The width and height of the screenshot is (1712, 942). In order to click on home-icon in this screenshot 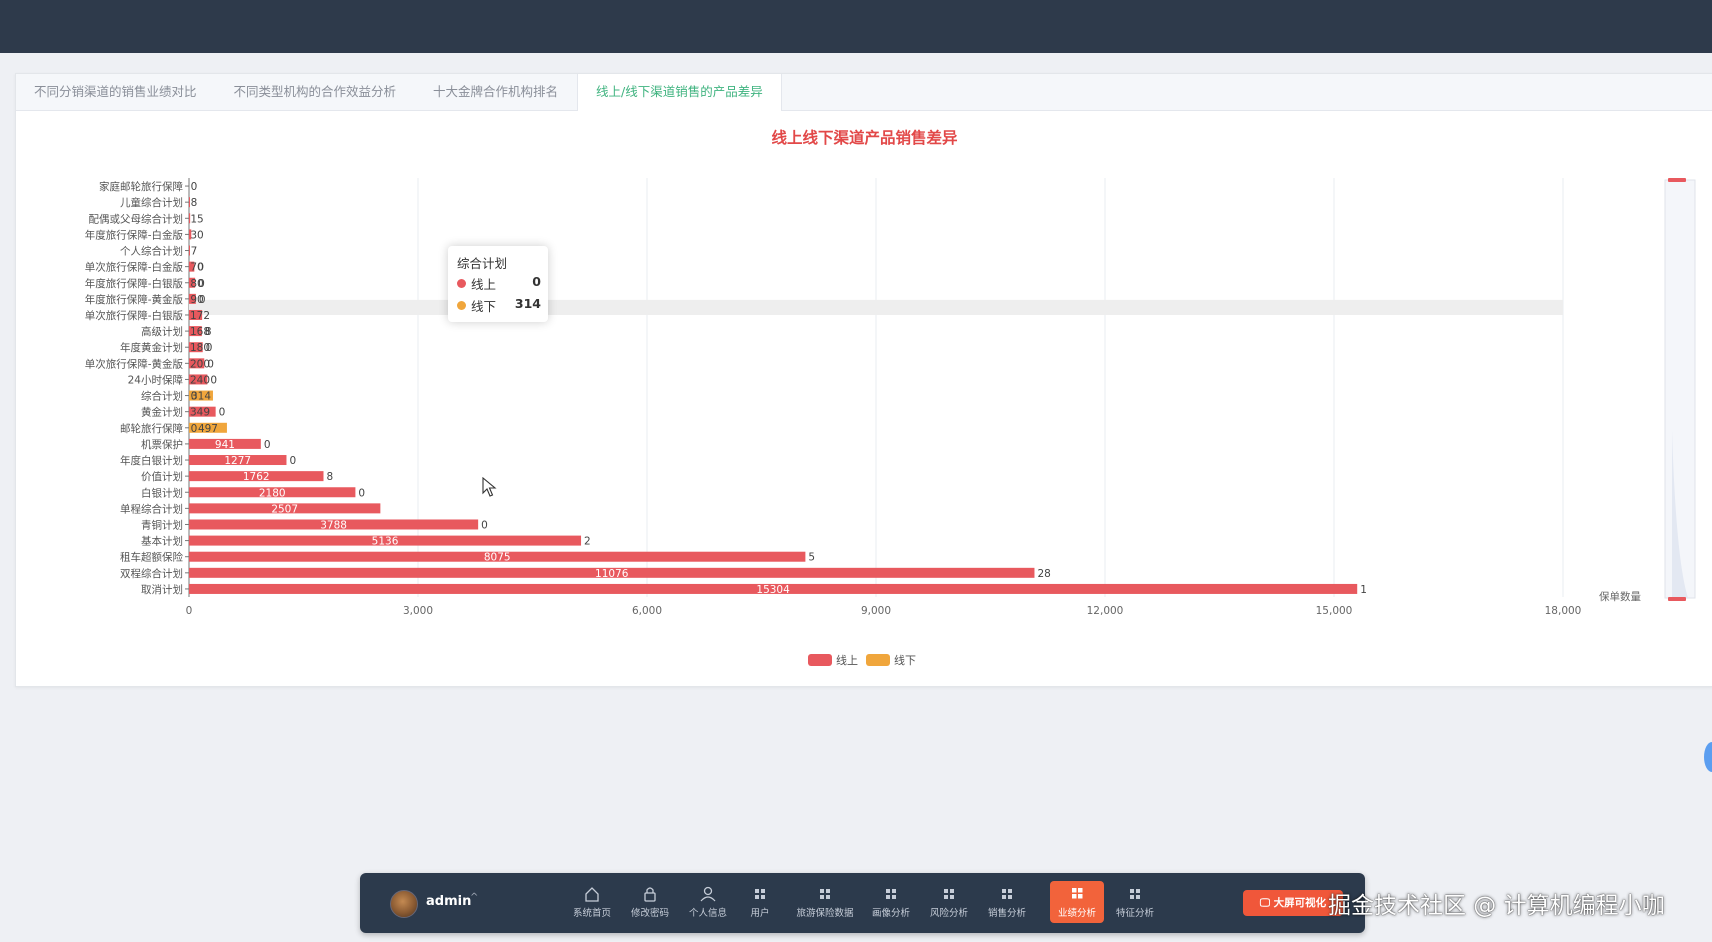, I will do `click(592, 894)`.